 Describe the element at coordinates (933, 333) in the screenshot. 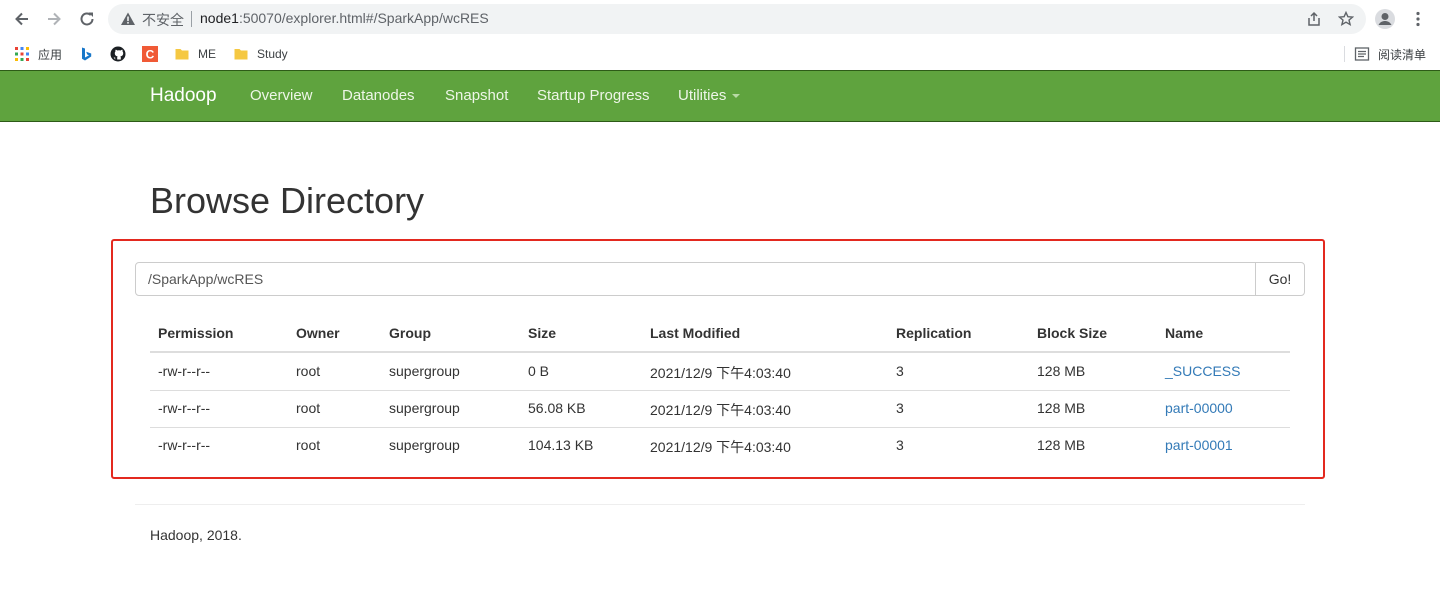

I see `column-header-replication: Replication` at that location.